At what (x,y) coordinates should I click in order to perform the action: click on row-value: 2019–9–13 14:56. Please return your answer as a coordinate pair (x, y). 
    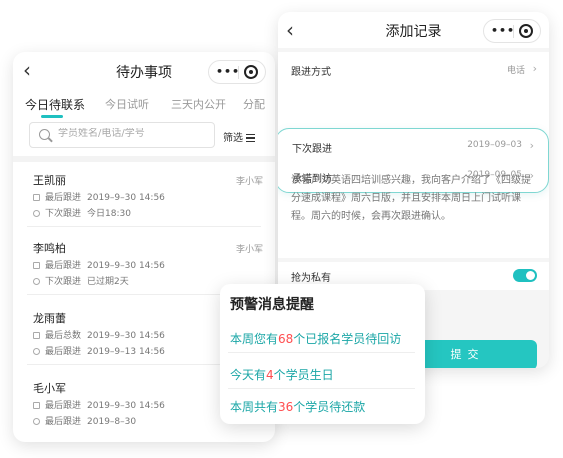
    Looking at the image, I should click on (126, 352).